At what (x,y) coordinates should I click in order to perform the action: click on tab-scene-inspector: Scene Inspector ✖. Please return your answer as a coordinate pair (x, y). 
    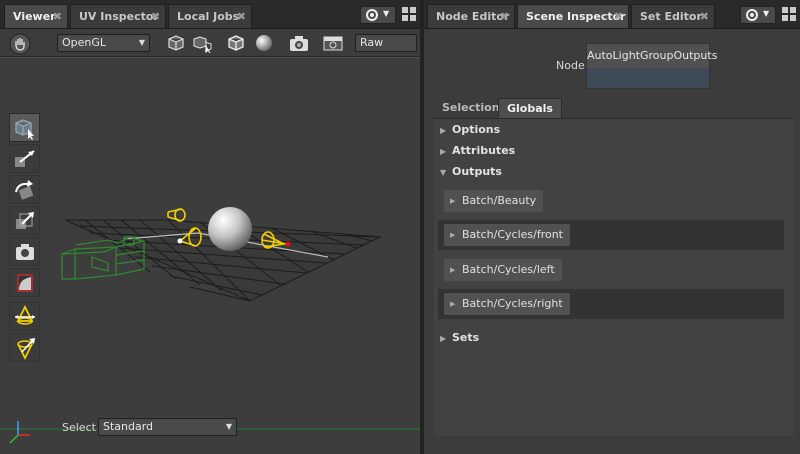
    Looking at the image, I should click on (573, 16).